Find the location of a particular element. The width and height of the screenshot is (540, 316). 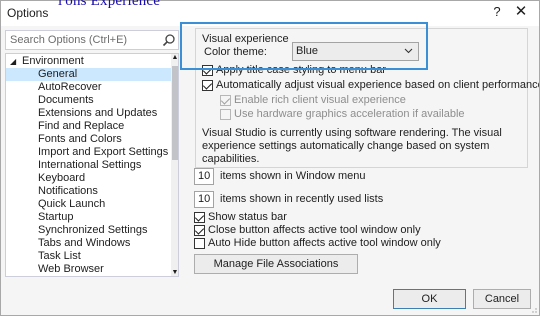

expanded-triangle-icon: ◢ is located at coordinates (13, 61).